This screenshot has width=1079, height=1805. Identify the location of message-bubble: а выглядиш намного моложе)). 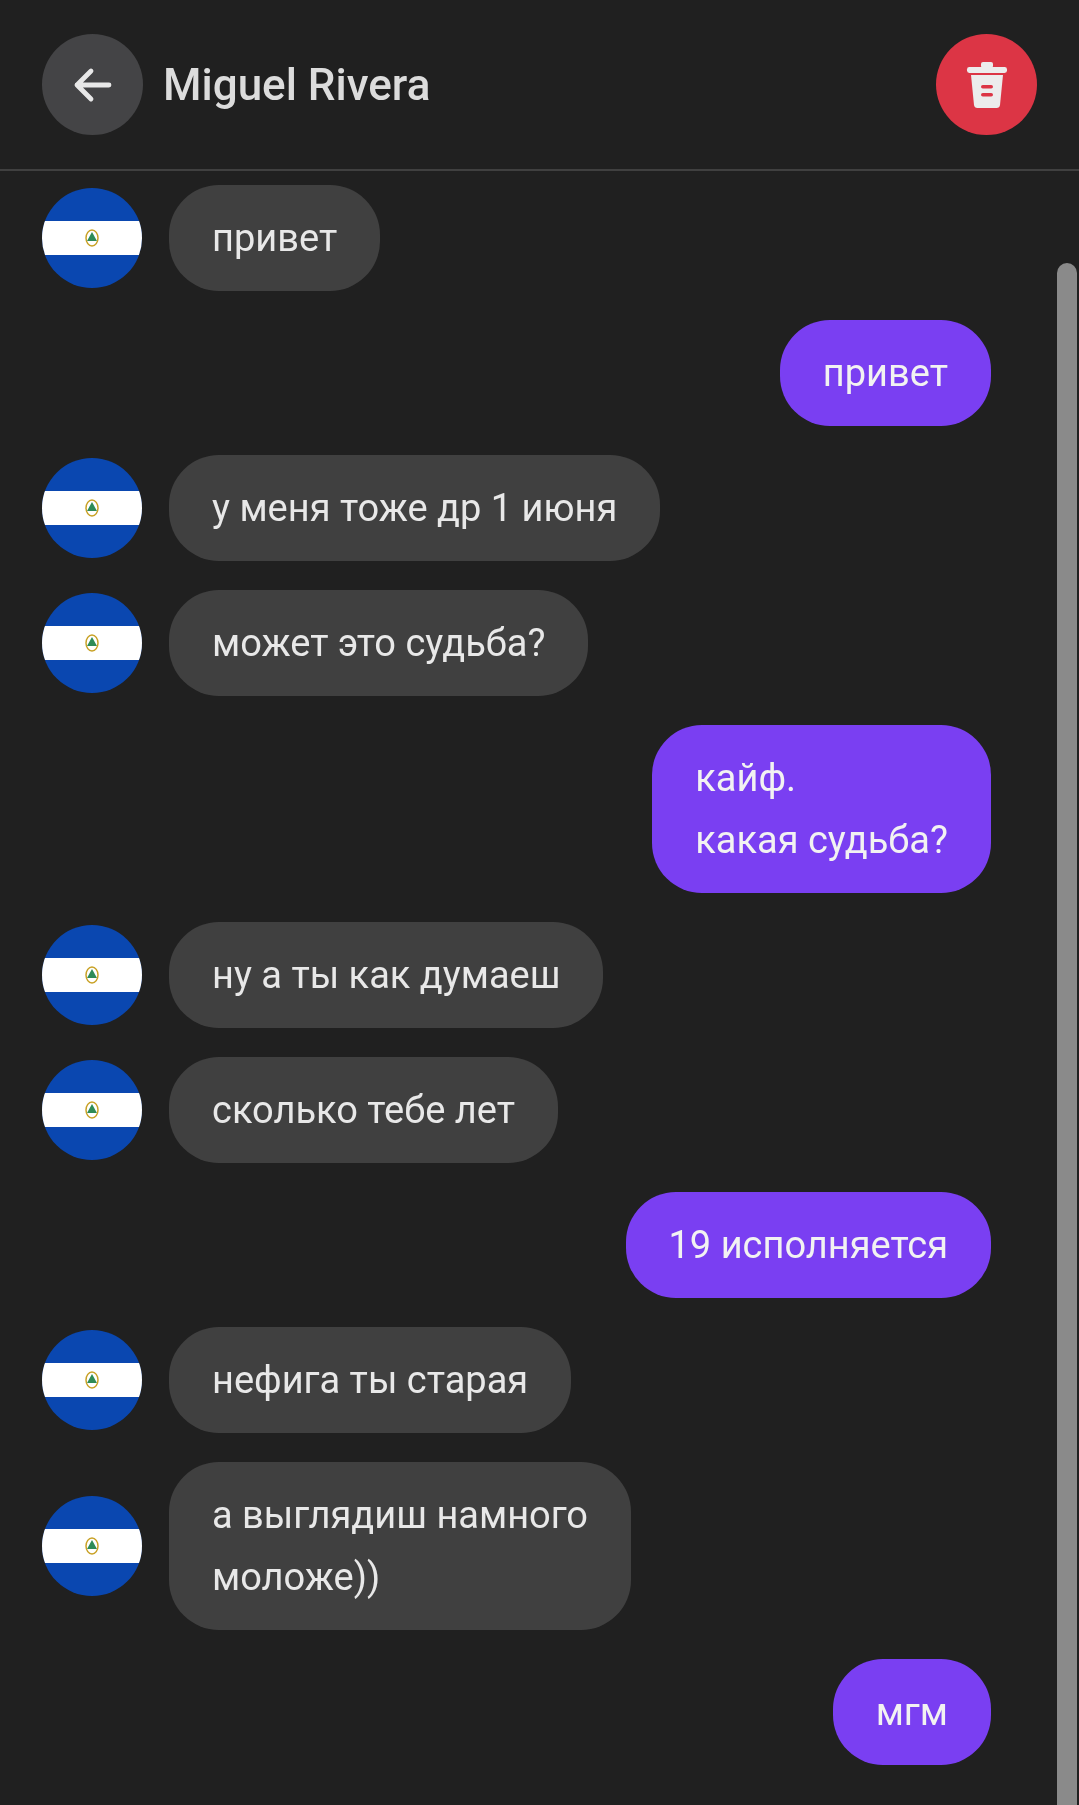
(400, 1546).